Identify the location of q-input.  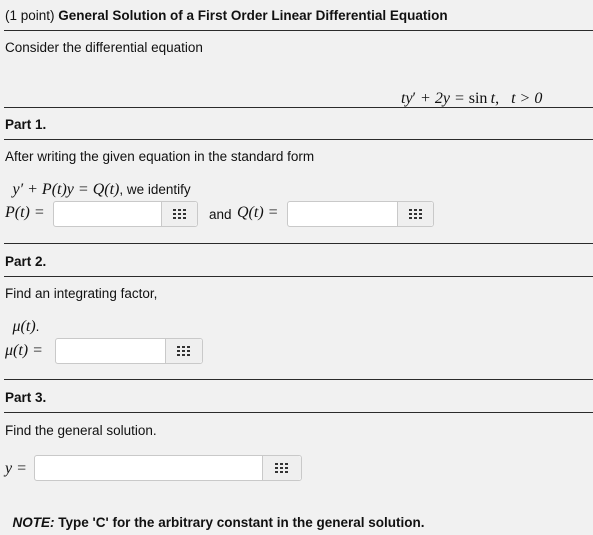
(343, 214).